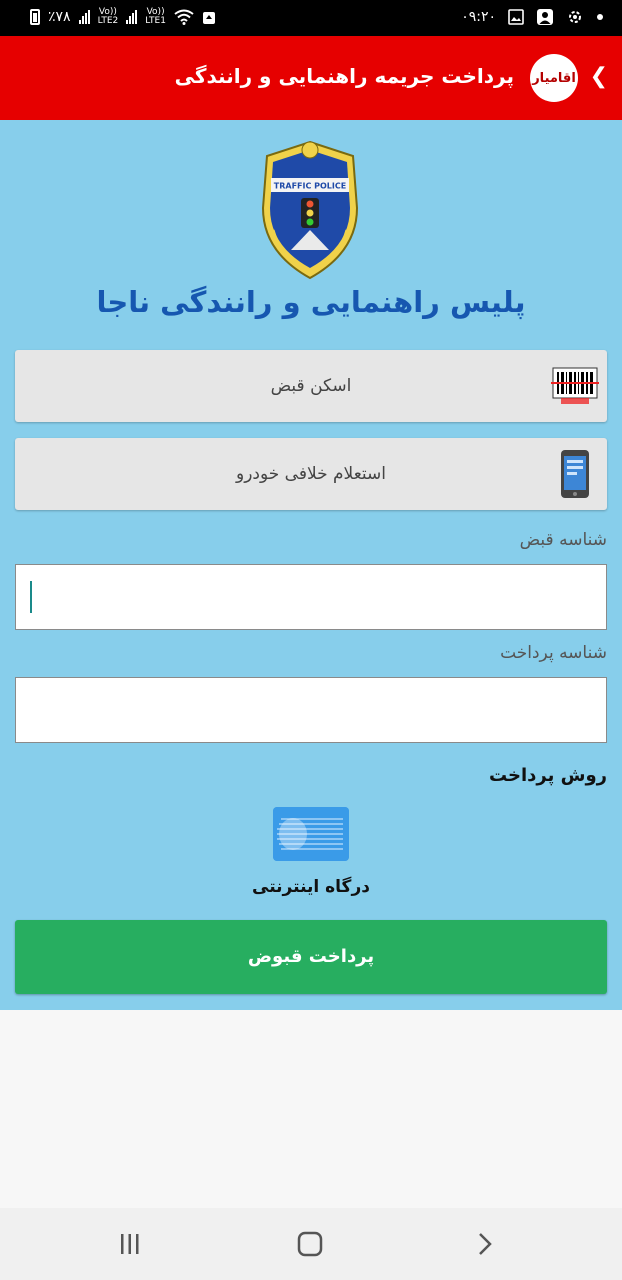  What do you see at coordinates (310, 186) in the screenshot?
I see `badge-text: TRAFFIC POLICE` at bounding box center [310, 186].